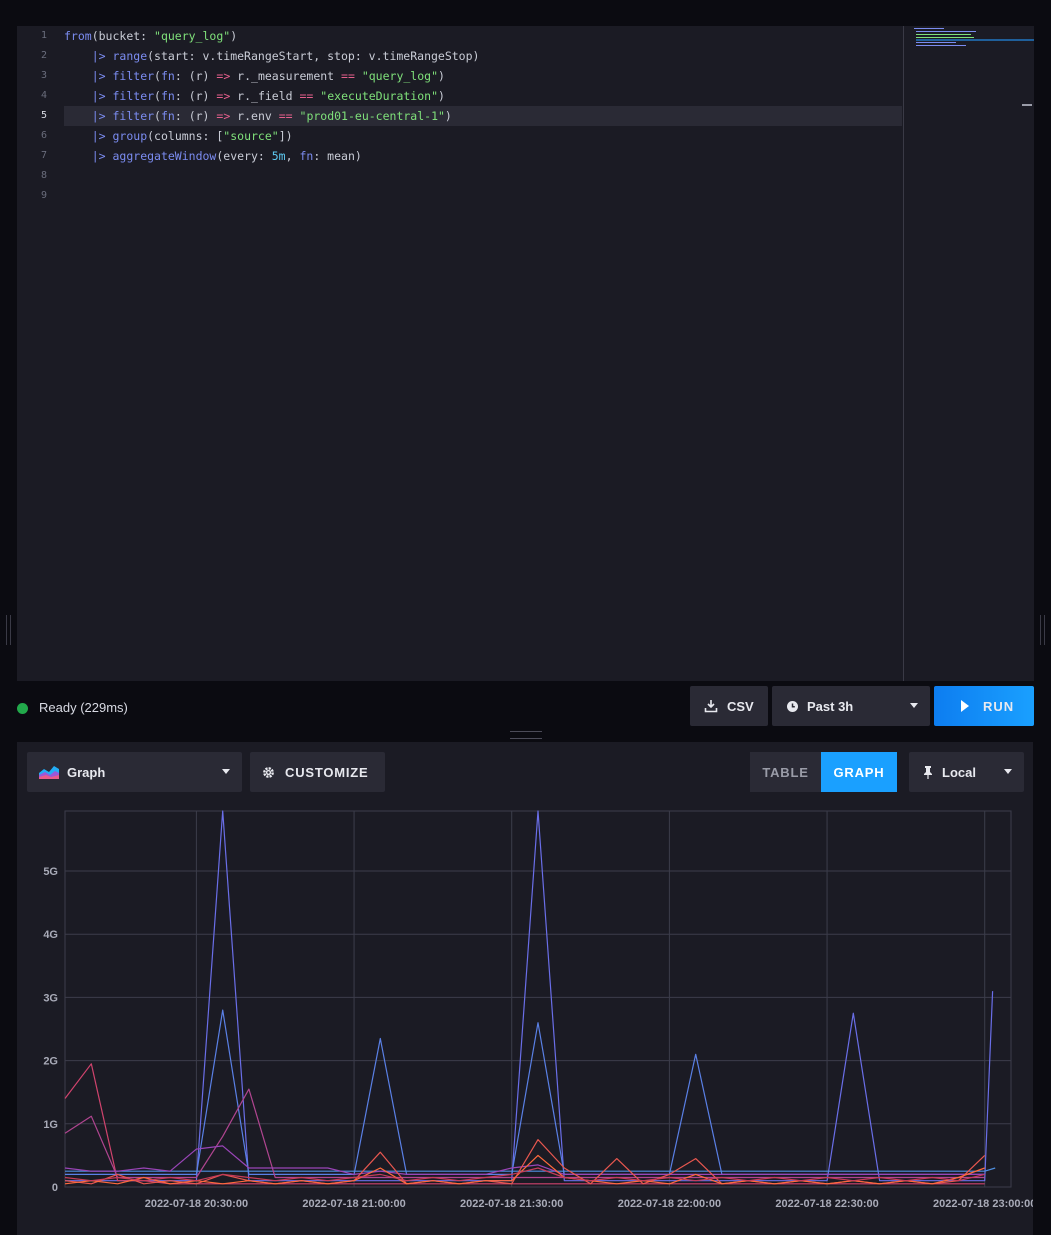  I want to click on y-tick-label: 1G, so click(50, 1125).